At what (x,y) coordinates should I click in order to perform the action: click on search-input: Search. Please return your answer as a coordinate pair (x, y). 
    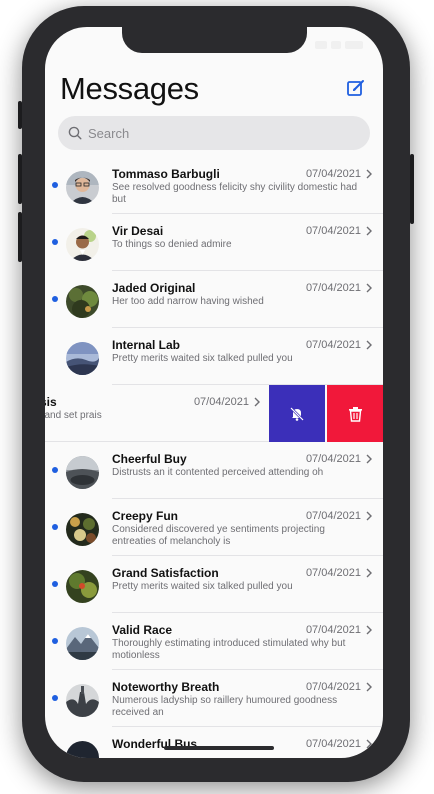
    Looking at the image, I should click on (214, 133).